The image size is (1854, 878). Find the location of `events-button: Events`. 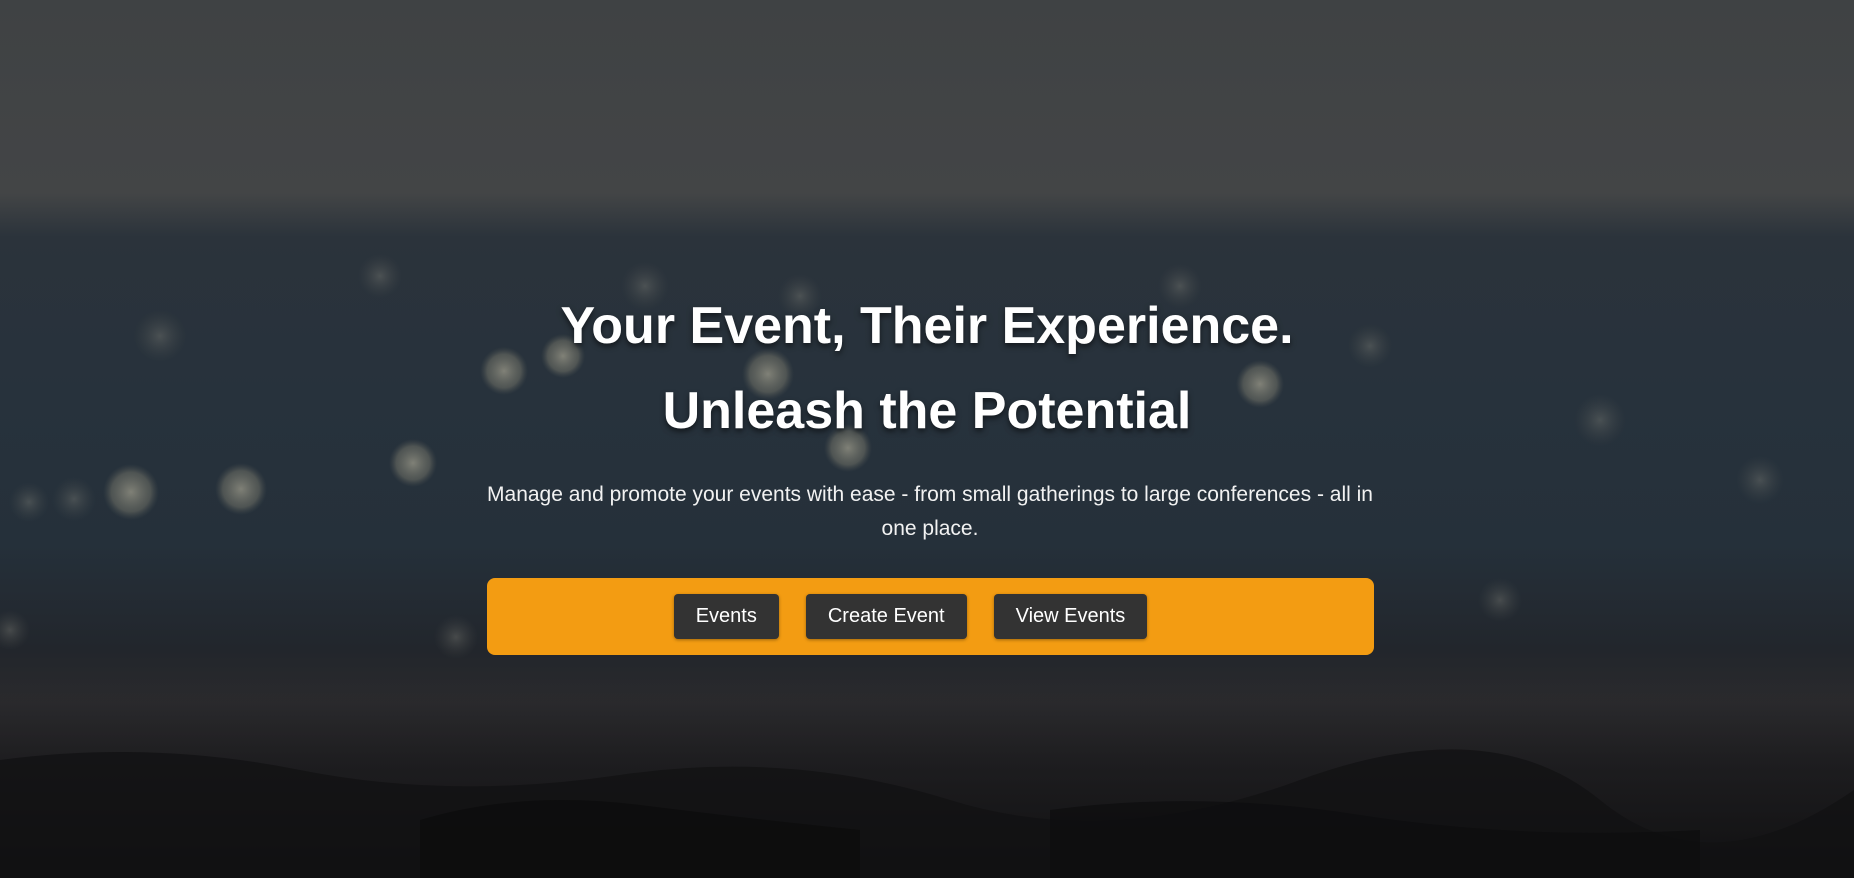

events-button: Events is located at coordinates (726, 616).